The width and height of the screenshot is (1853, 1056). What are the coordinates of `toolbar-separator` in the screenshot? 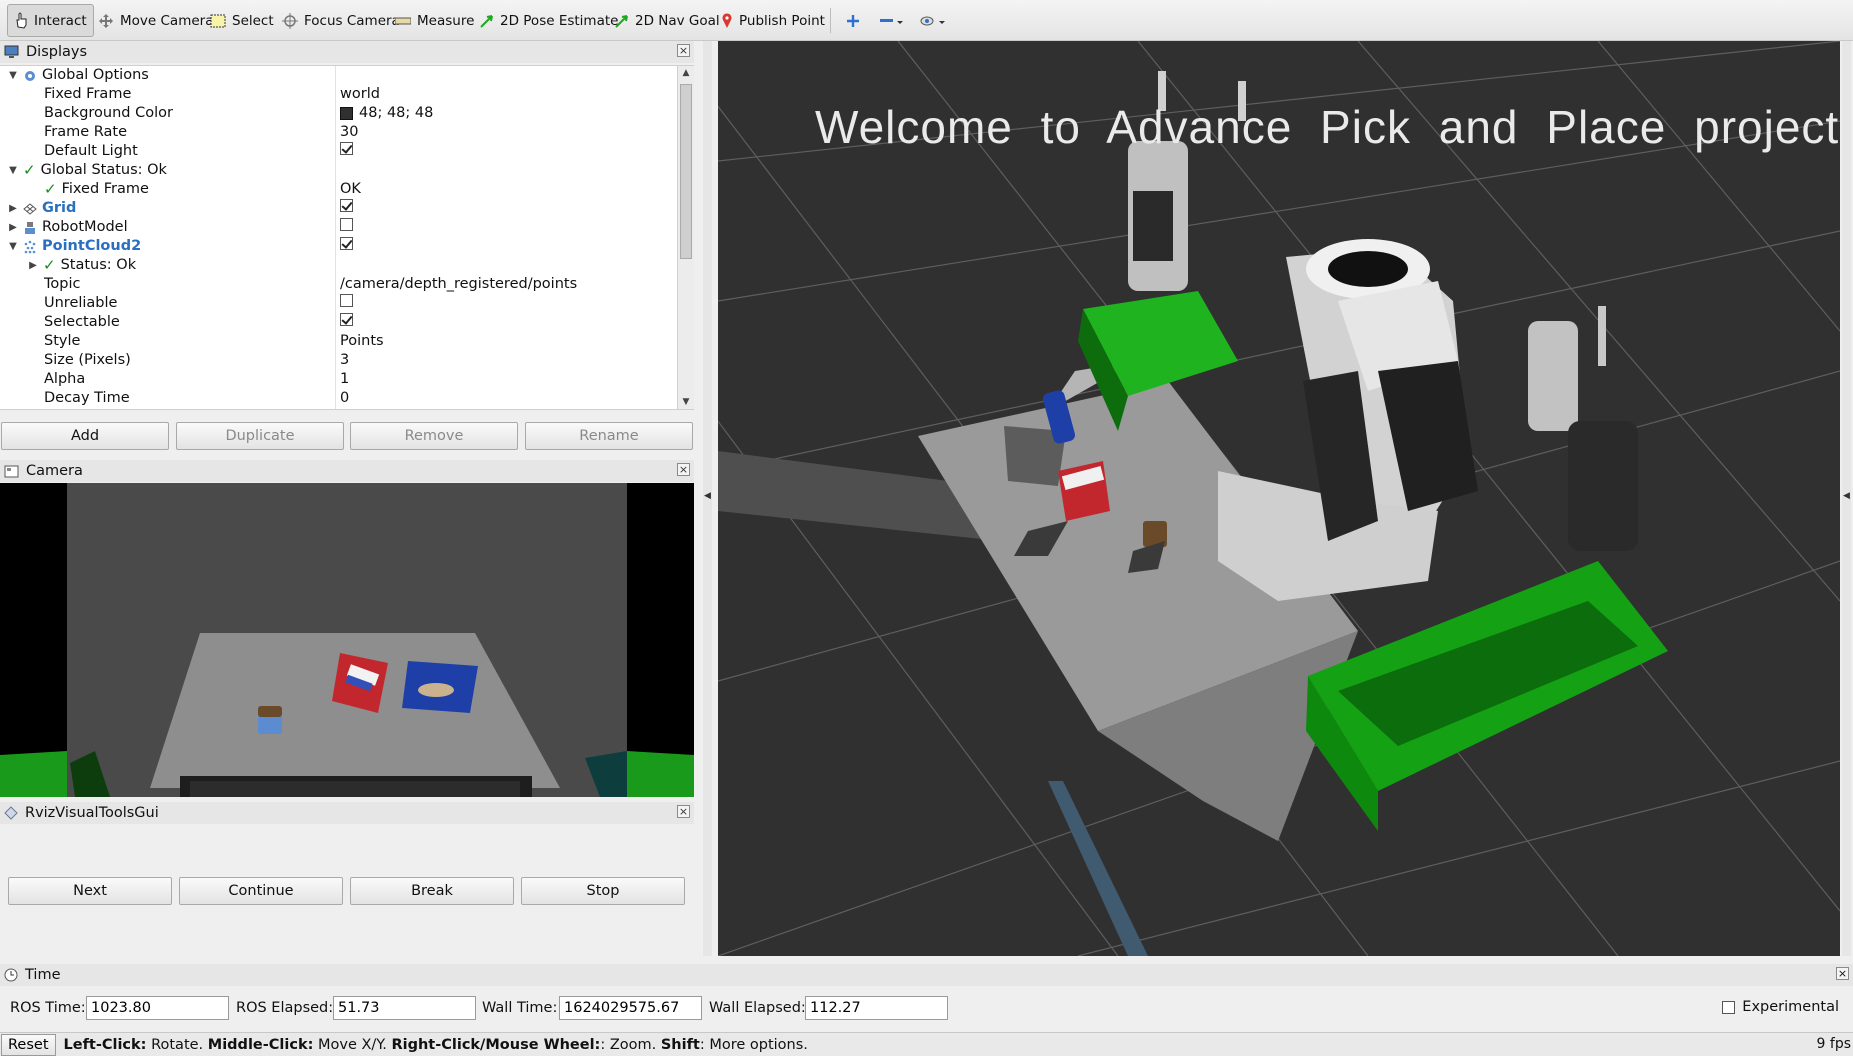 It's located at (830, 20).